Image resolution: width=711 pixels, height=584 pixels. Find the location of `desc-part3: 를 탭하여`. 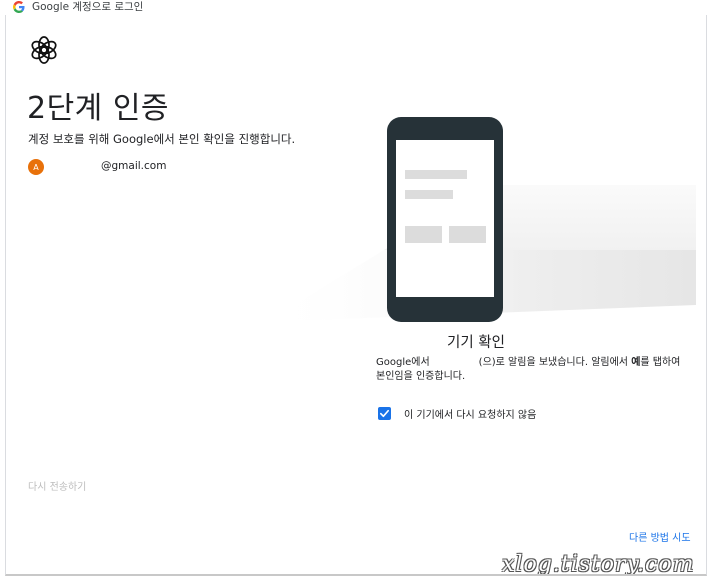

desc-part3: 를 탭하여 is located at coordinates (660, 362).